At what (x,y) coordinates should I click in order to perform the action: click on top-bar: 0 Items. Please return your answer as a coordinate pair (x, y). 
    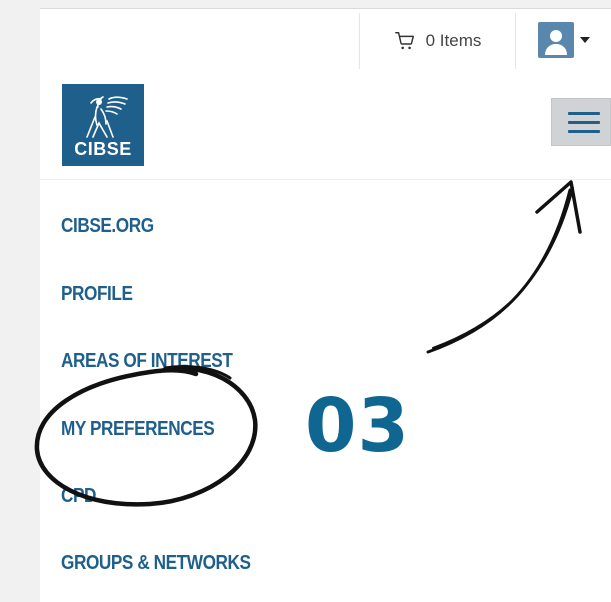
    Looking at the image, I should click on (325, 39).